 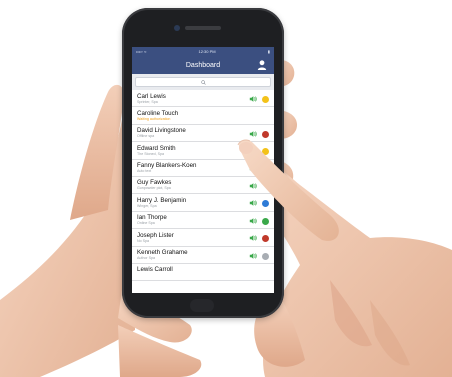 What do you see at coordinates (203, 273) in the screenshot?
I see `contact-row: Lewis Carroll` at bounding box center [203, 273].